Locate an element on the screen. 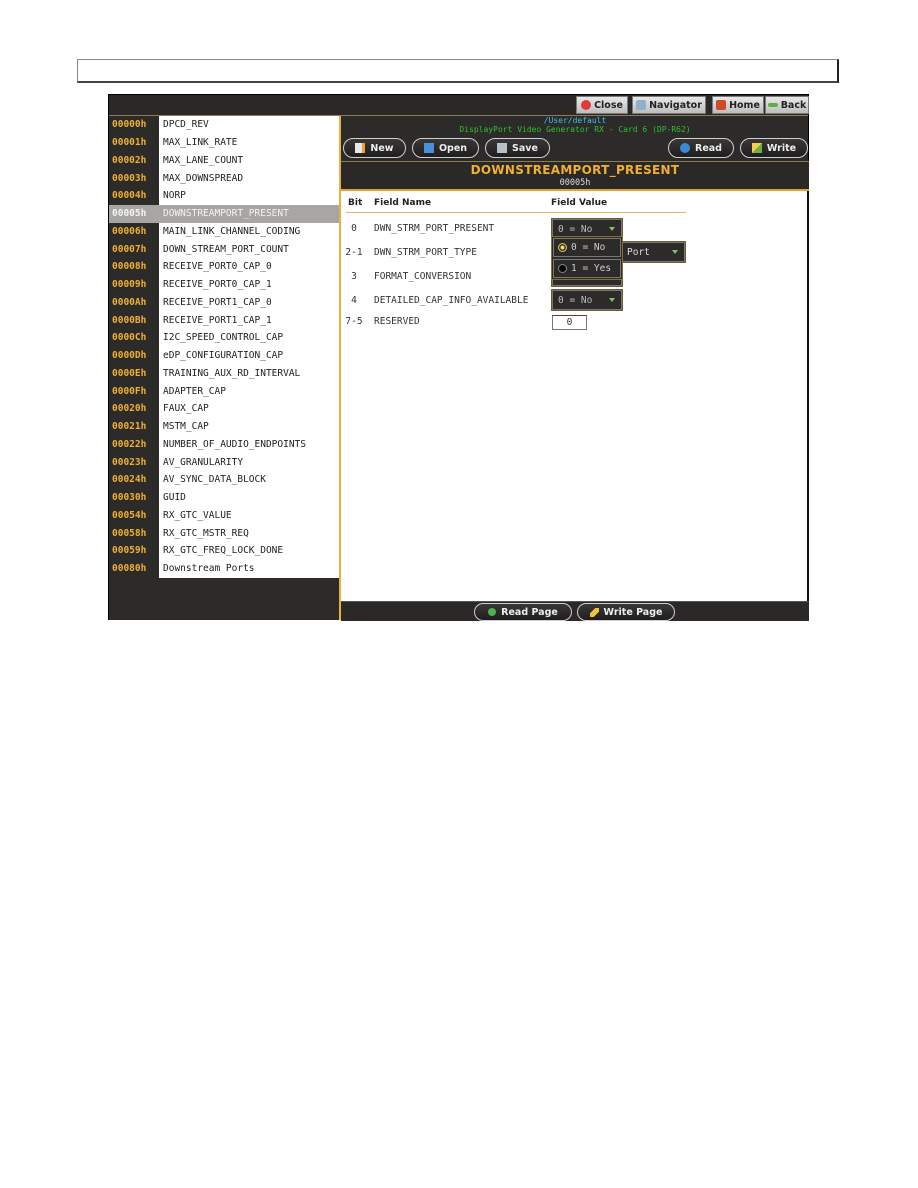 The height and width of the screenshot is (1188, 918). register-title: DOWNSTREAMPORT_PRESENT is located at coordinates (575, 170).